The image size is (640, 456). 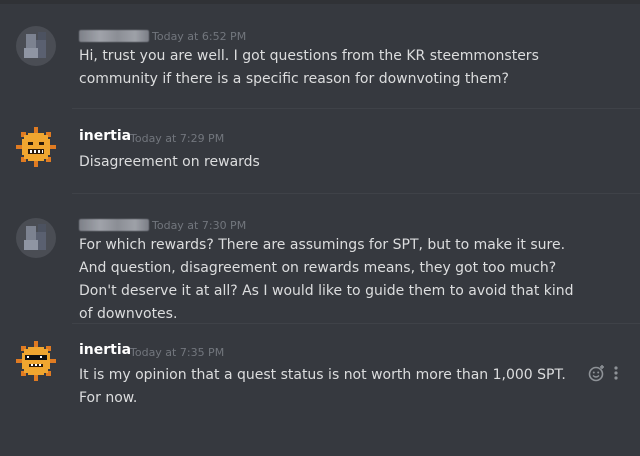 I want to click on message-line: Disagreement on rewards, so click(x=169, y=162).